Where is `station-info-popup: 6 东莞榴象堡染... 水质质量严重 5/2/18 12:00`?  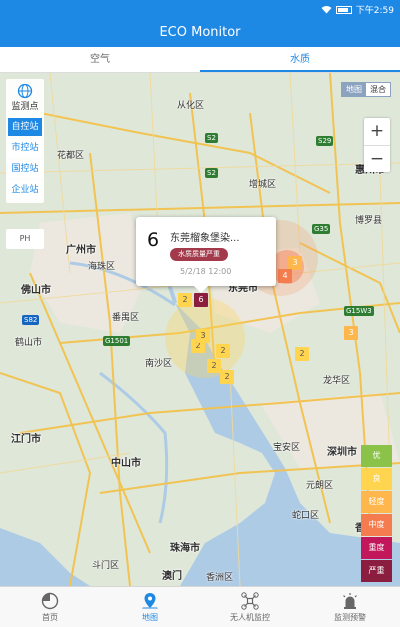 station-info-popup: 6 东莞榴象堡染... 水质质量严重 5/2/18 12:00 is located at coordinates (206, 255).